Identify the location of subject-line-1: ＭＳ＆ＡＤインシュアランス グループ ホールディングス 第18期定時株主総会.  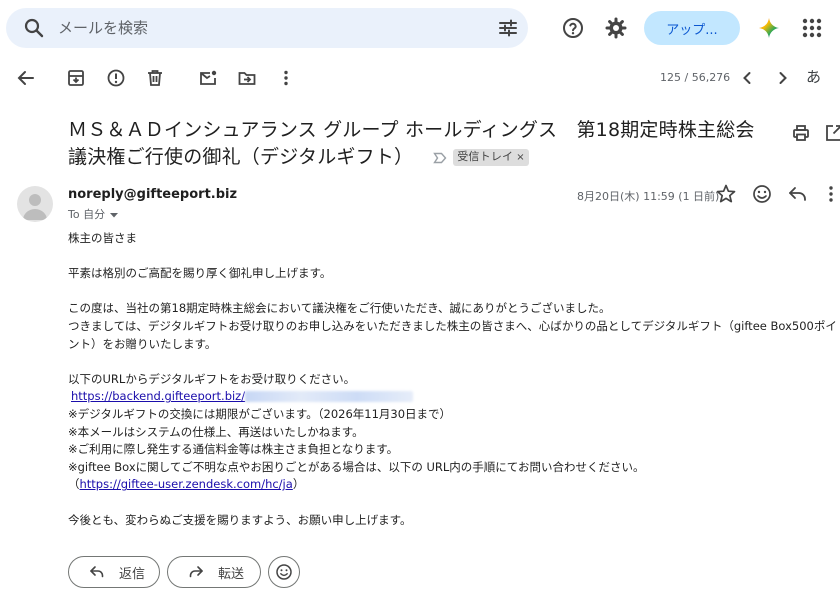
(411, 130).